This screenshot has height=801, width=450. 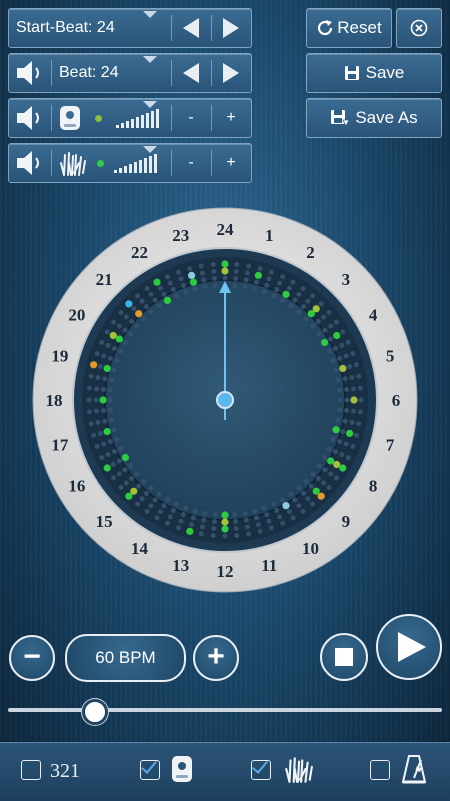 I want to click on speaker-icon, so click(x=28, y=73).